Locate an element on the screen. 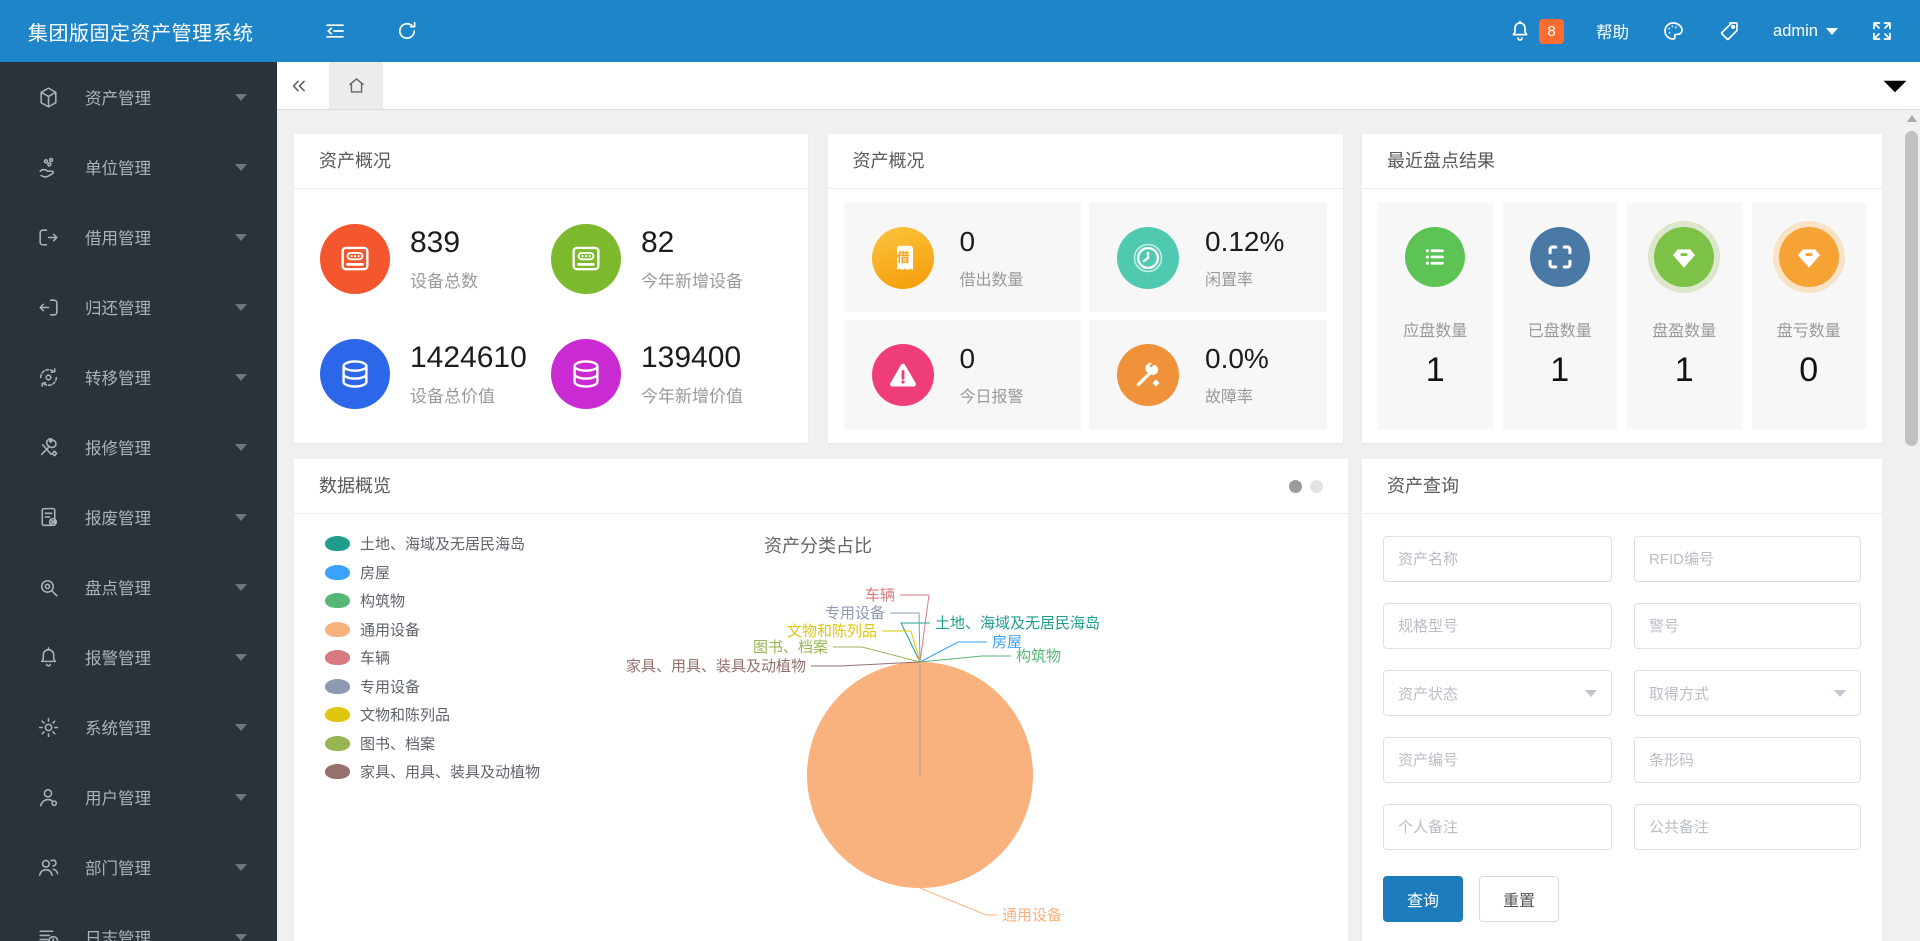 The width and height of the screenshot is (1920, 941). scrollbar-up-arrow is located at coordinates (1911, 118).